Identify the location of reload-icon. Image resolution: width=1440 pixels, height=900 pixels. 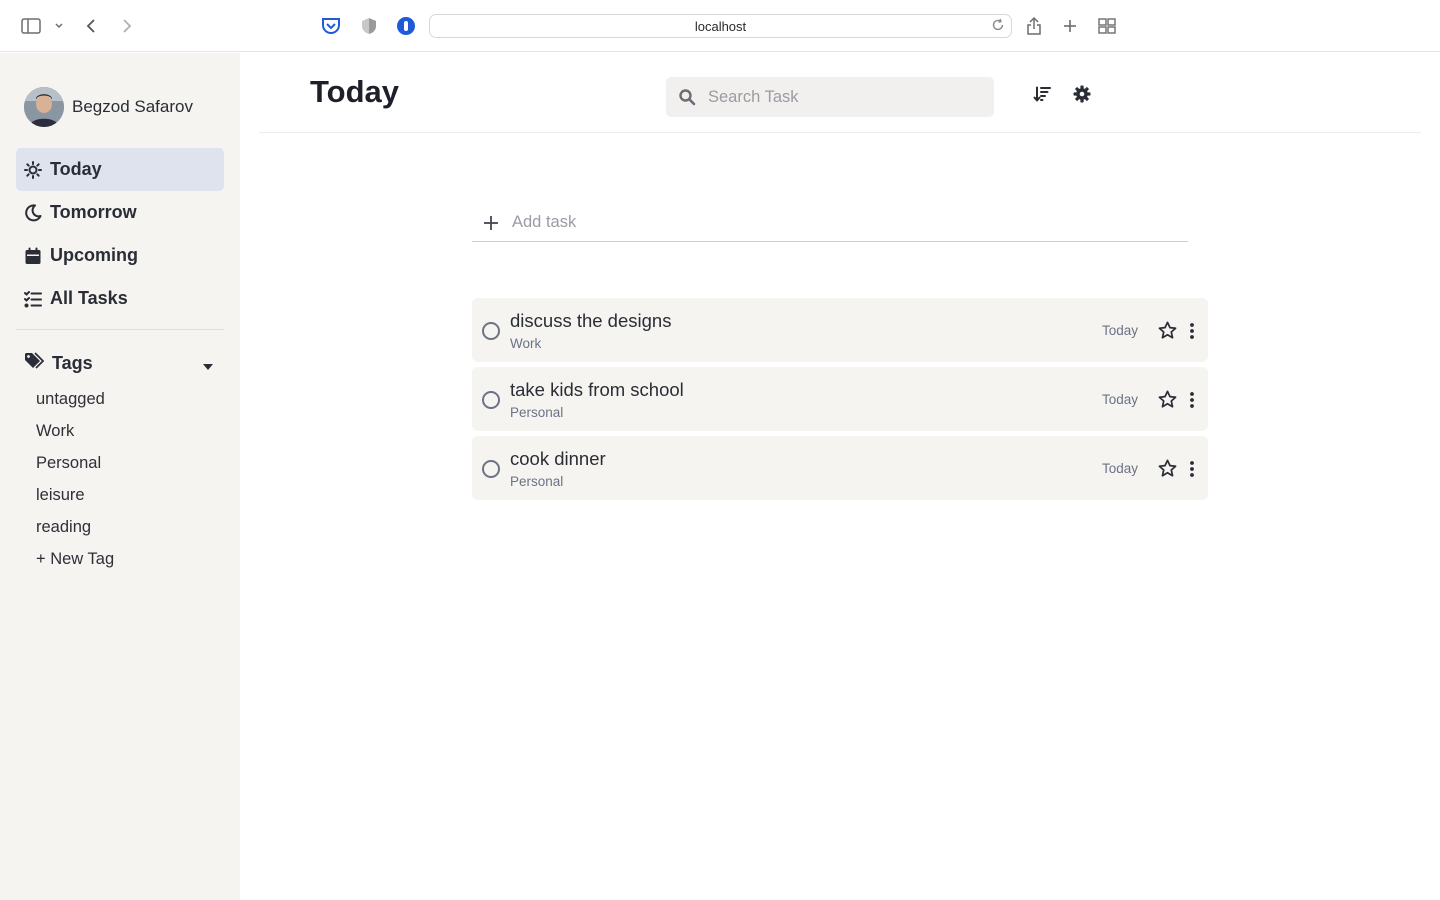
(998, 26).